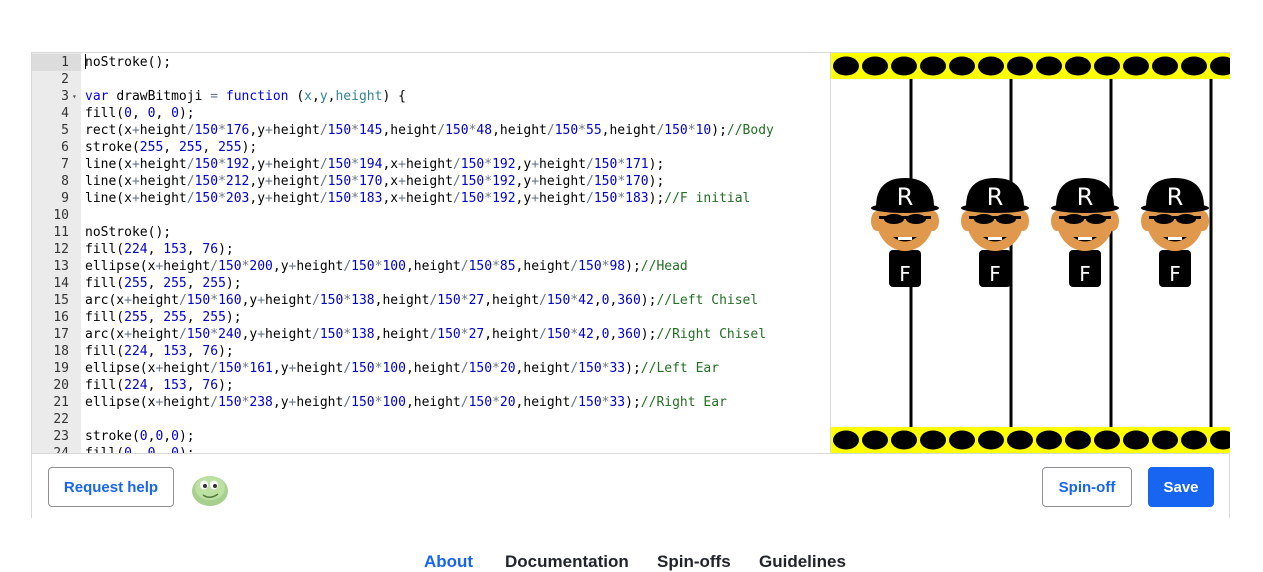  I want to click on code-text: stroke(0,0,0);, so click(140, 436).